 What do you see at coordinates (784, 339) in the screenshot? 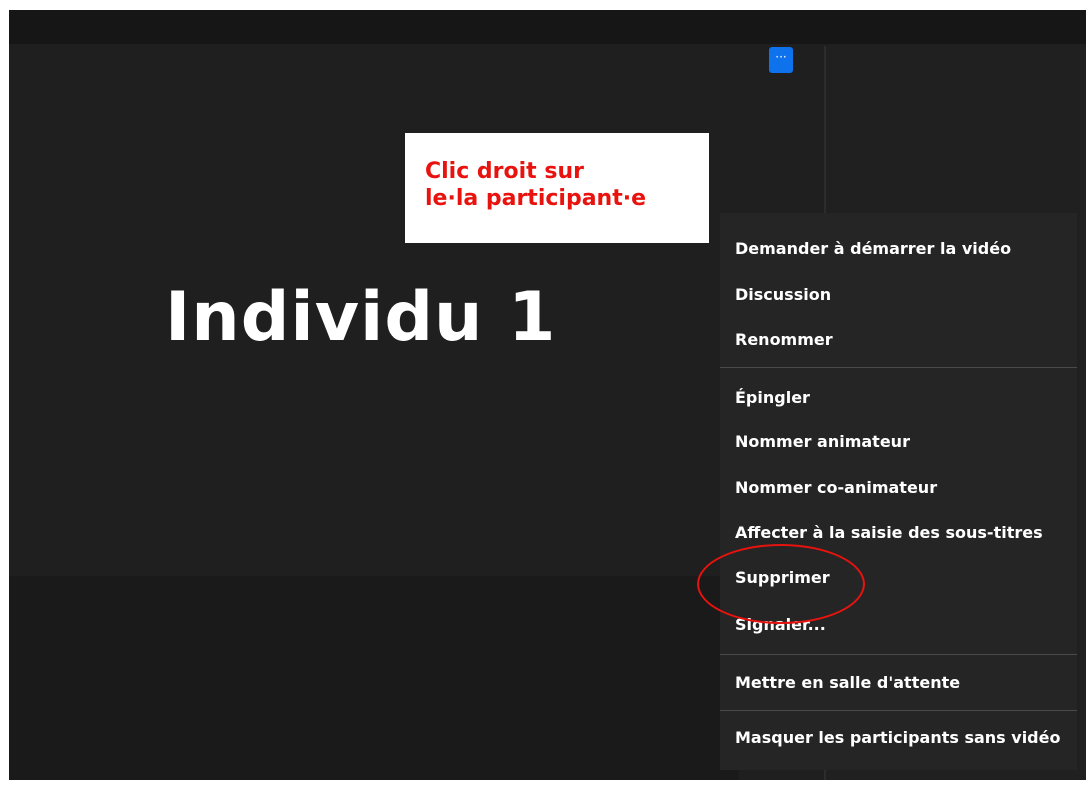
I see `menu-item-rename: Renommer` at bounding box center [784, 339].